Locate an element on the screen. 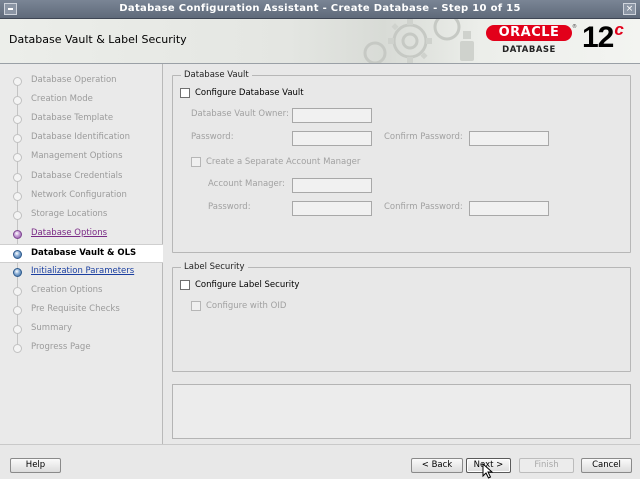 The image size is (640, 479). nav-step-label: Creation Mode is located at coordinates (62, 99).